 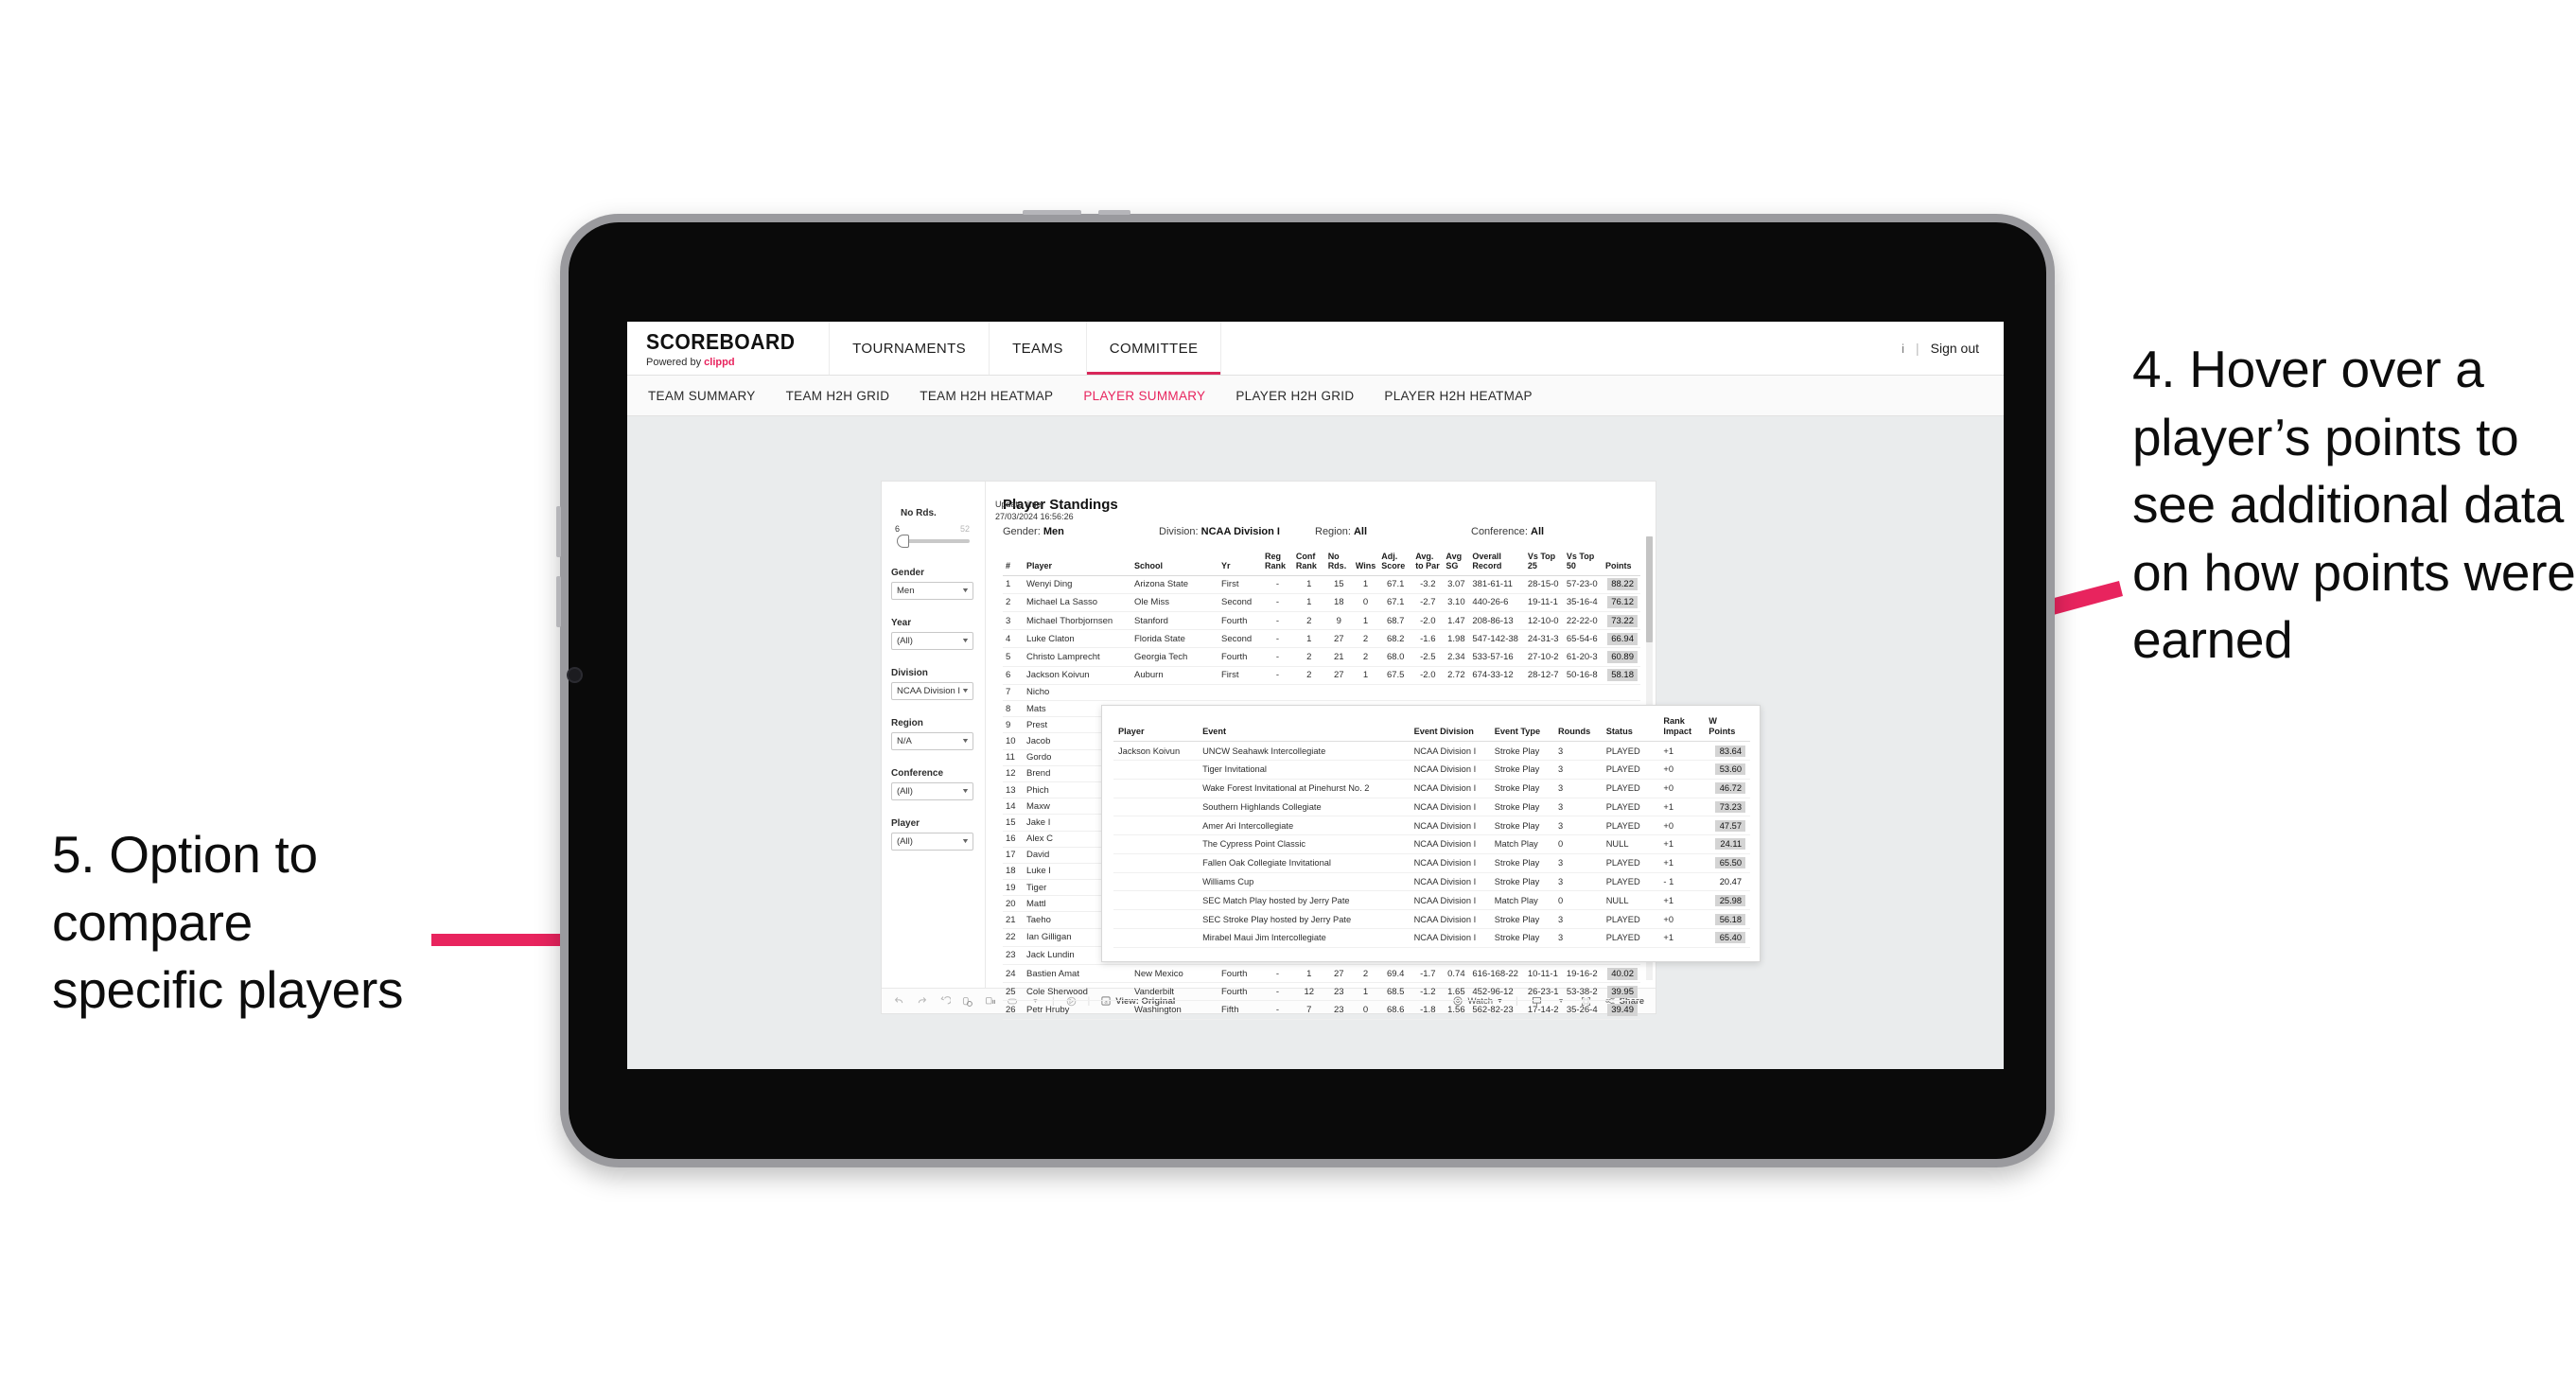 What do you see at coordinates (932, 591) in the screenshot?
I see `filter-gender-select: Men ▼` at bounding box center [932, 591].